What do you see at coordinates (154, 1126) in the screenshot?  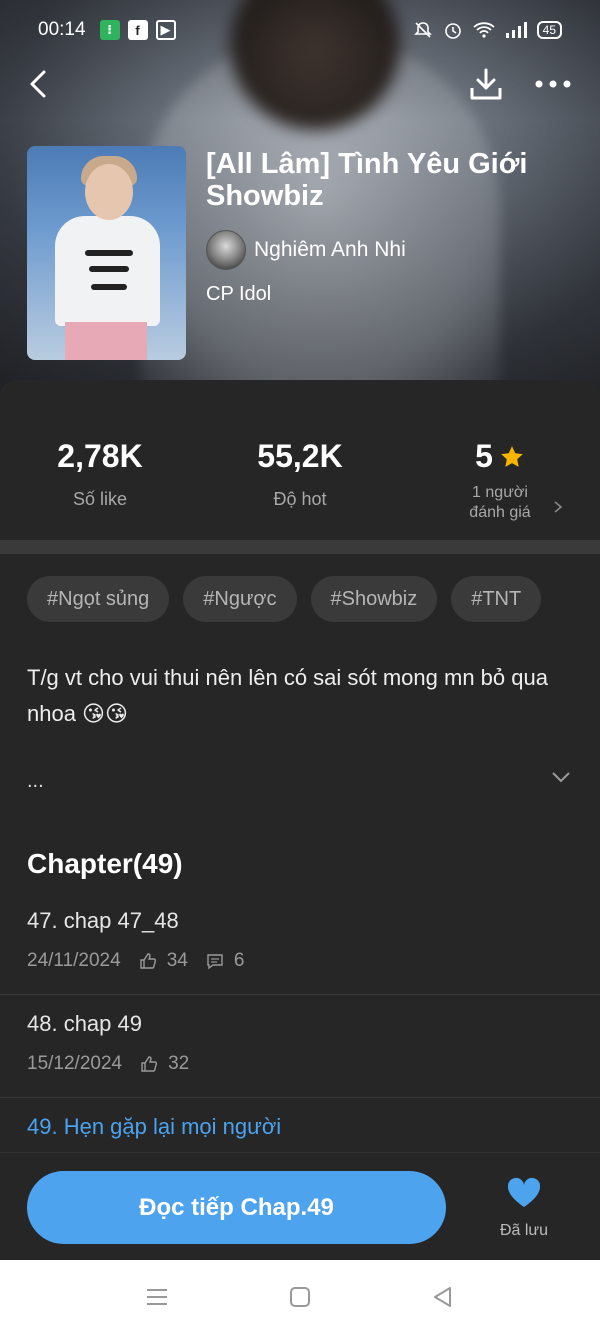 I see `chapter-name: 49. Hẹn gặp lại mọi người` at bounding box center [154, 1126].